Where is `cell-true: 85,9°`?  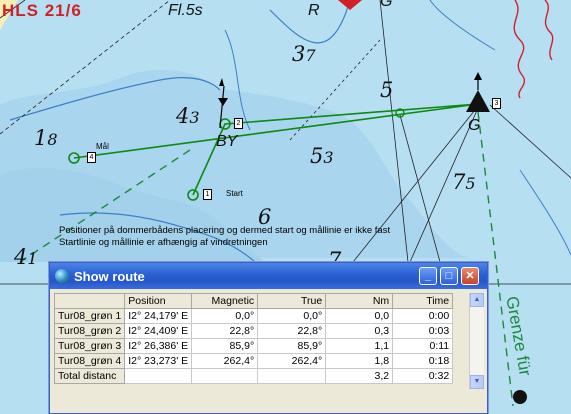 cell-true: 85,9° is located at coordinates (292, 346).